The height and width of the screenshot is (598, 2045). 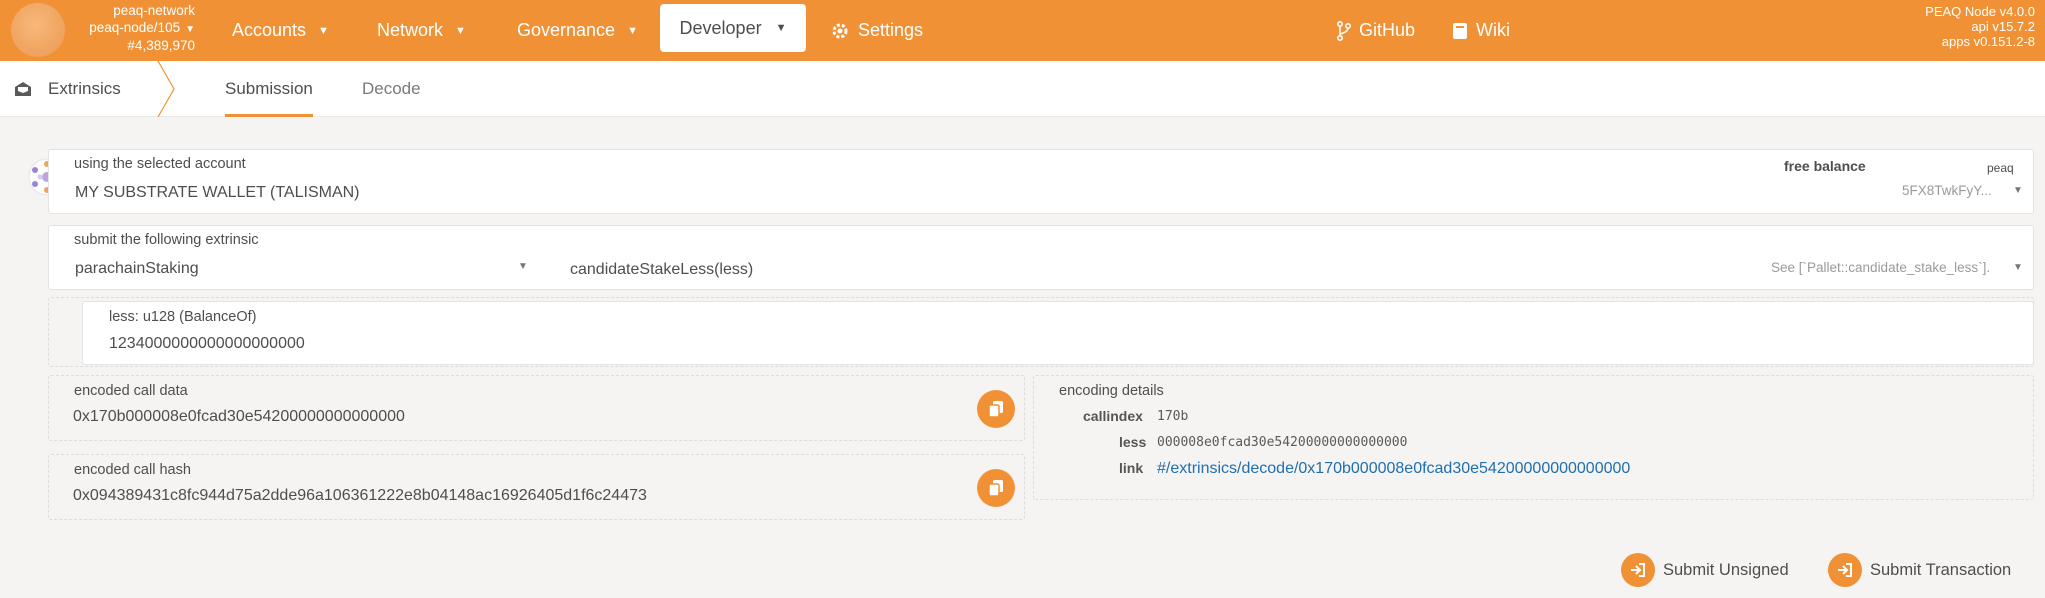 I want to click on tab-decode: Decode, so click(x=391, y=89).